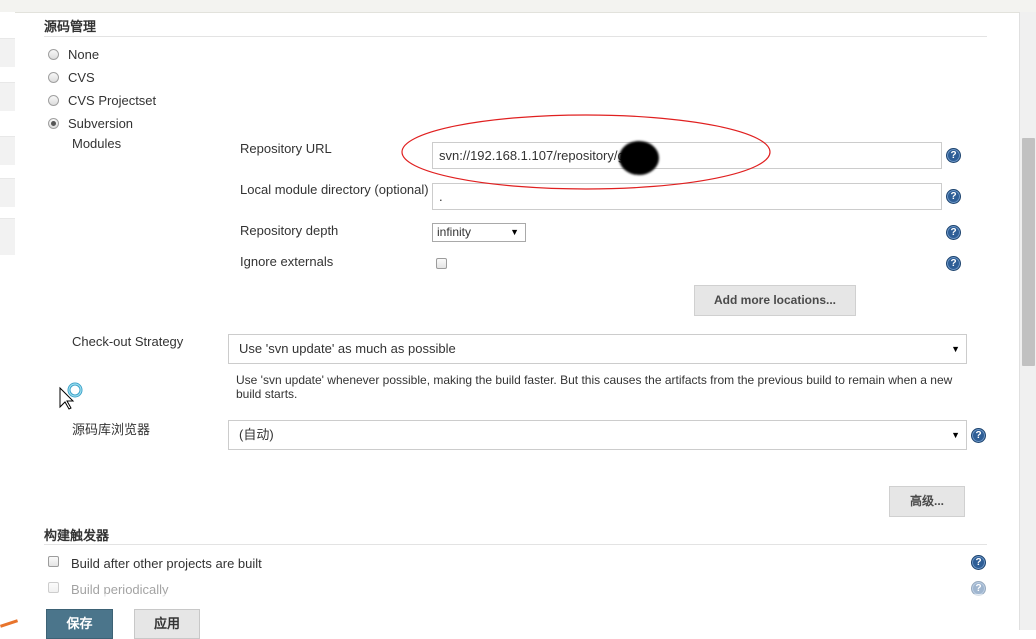 The image size is (1036, 639). What do you see at coordinates (79, 624) in the screenshot?
I see `save-button: 保存` at bounding box center [79, 624].